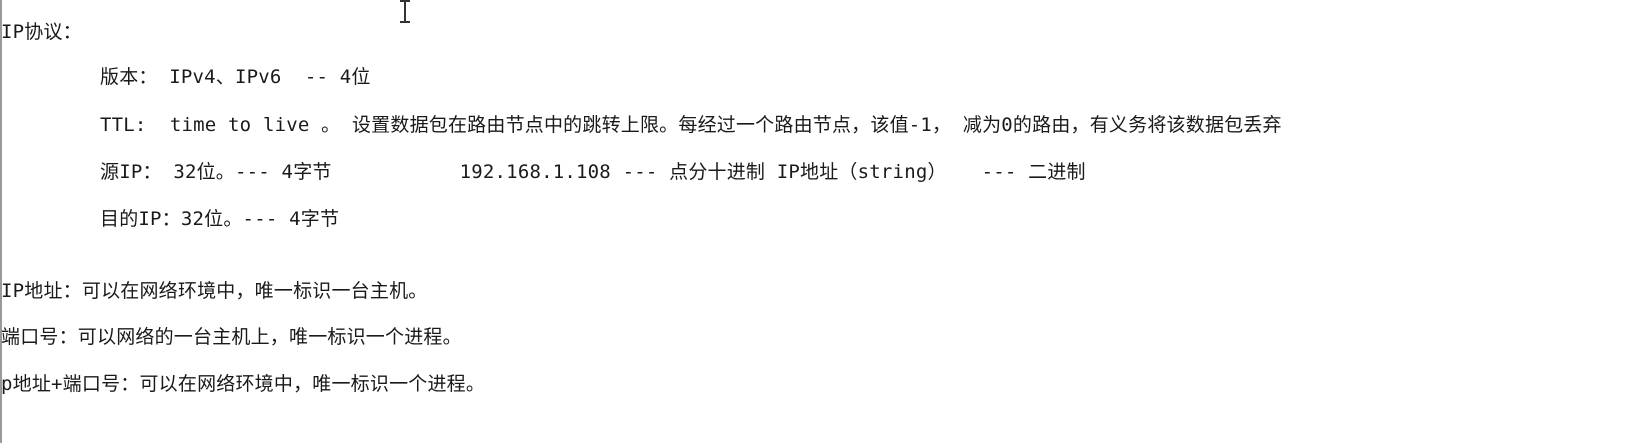 The image size is (1650, 443). What do you see at coordinates (41, 32) in the screenshot?
I see `heading-ip-protocol: IP协议：` at bounding box center [41, 32].